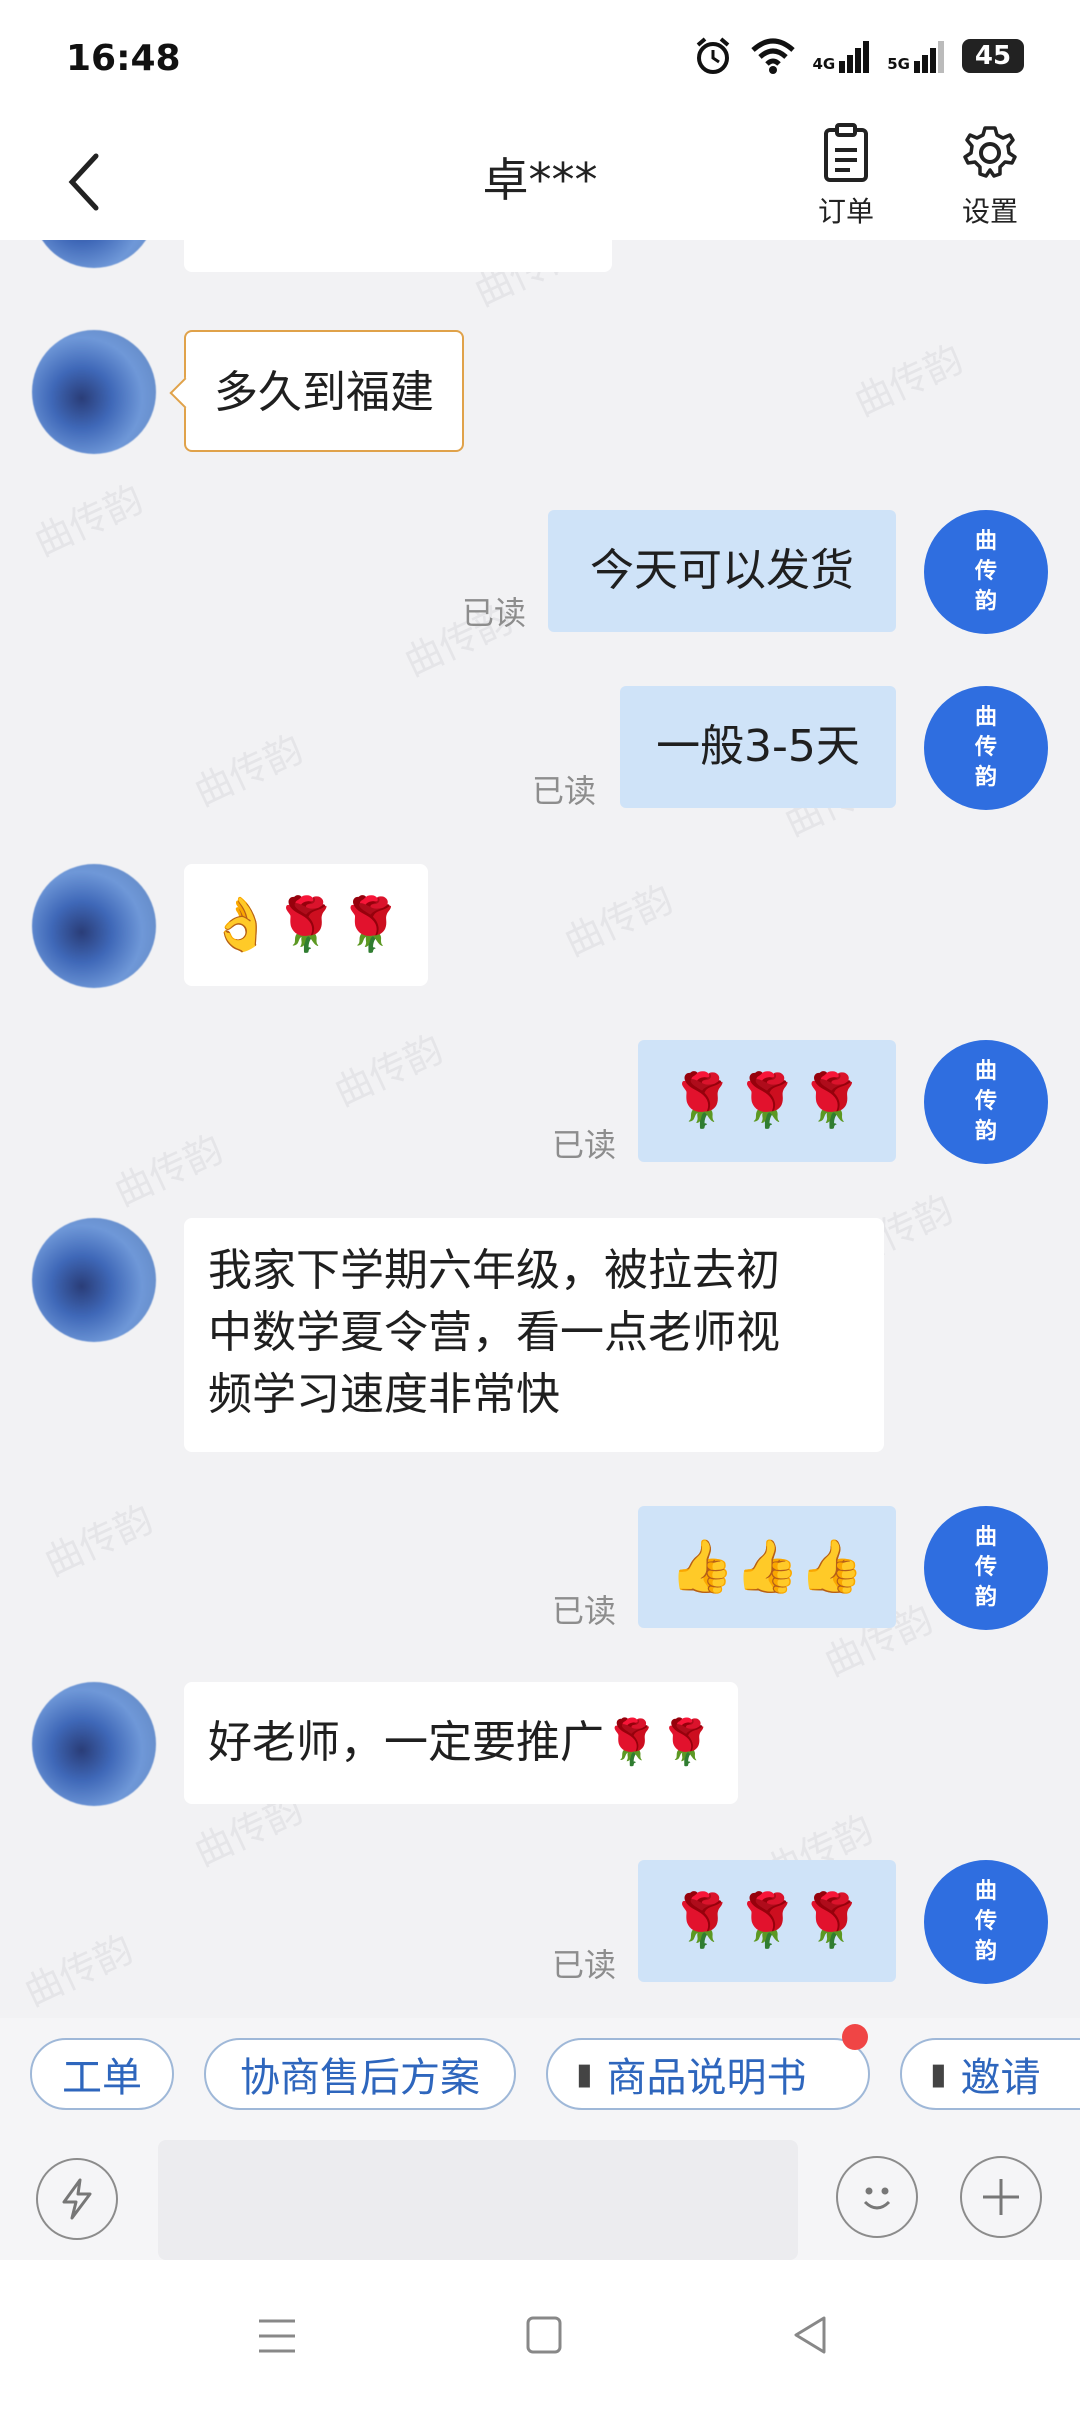 Image resolution: width=1080 pixels, height=2412 pixels. What do you see at coordinates (102, 2078) in the screenshot?
I see `chip-label: 工单` at bounding box center [102, 2078].